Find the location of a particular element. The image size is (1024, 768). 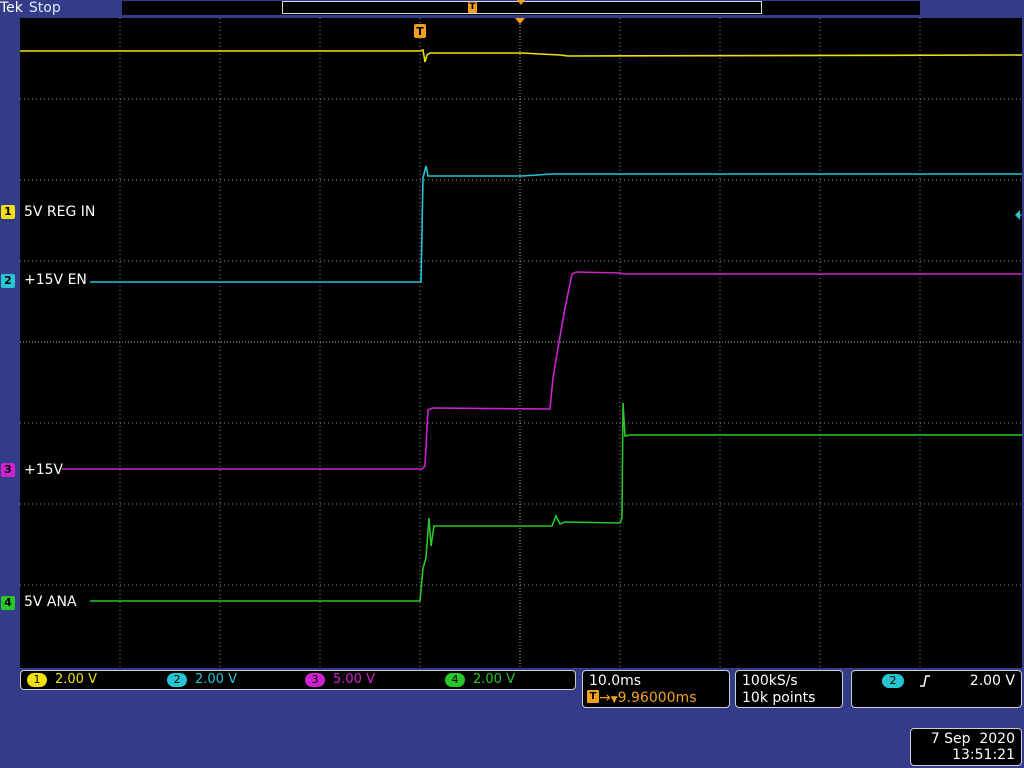

channel-4-scale-value: 2.00 V is located at coordinates (494, 679).